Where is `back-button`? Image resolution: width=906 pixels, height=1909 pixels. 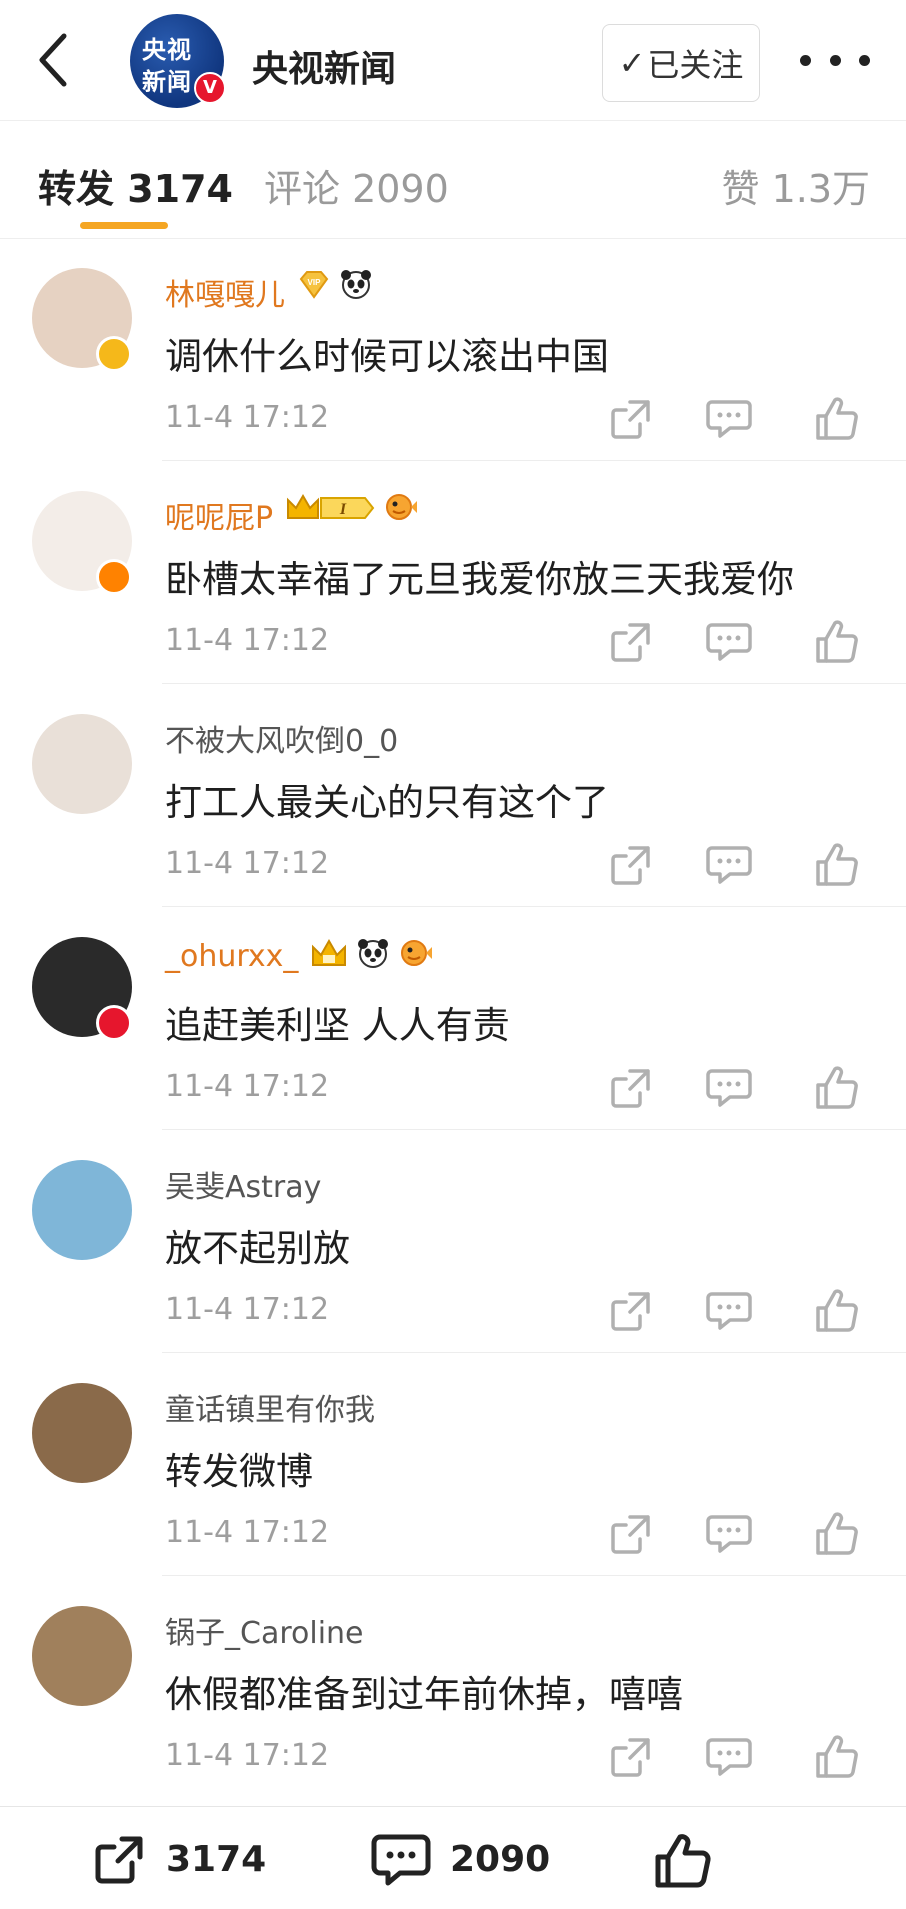
back-button is located at coordinates (55, 60).